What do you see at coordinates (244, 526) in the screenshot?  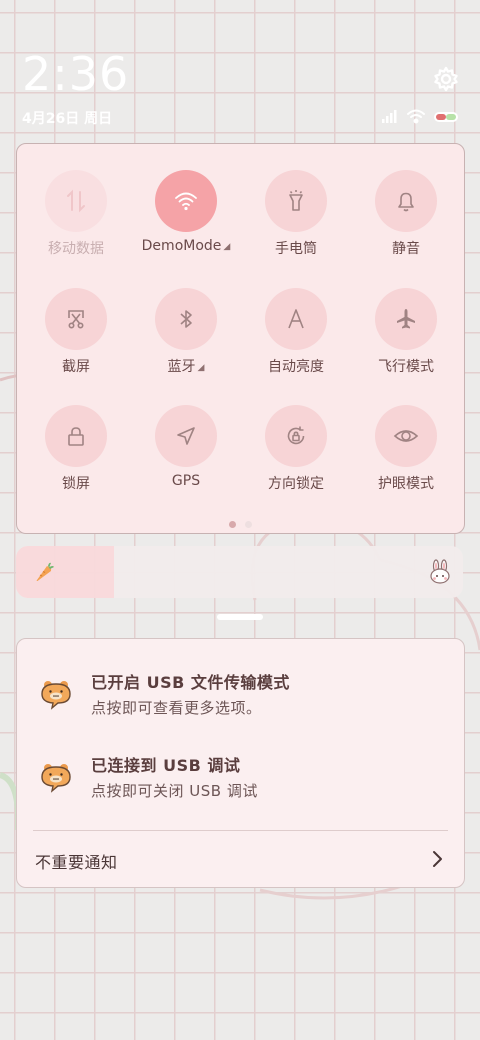 I see `page-indicator` at bounding box center [244, 526].